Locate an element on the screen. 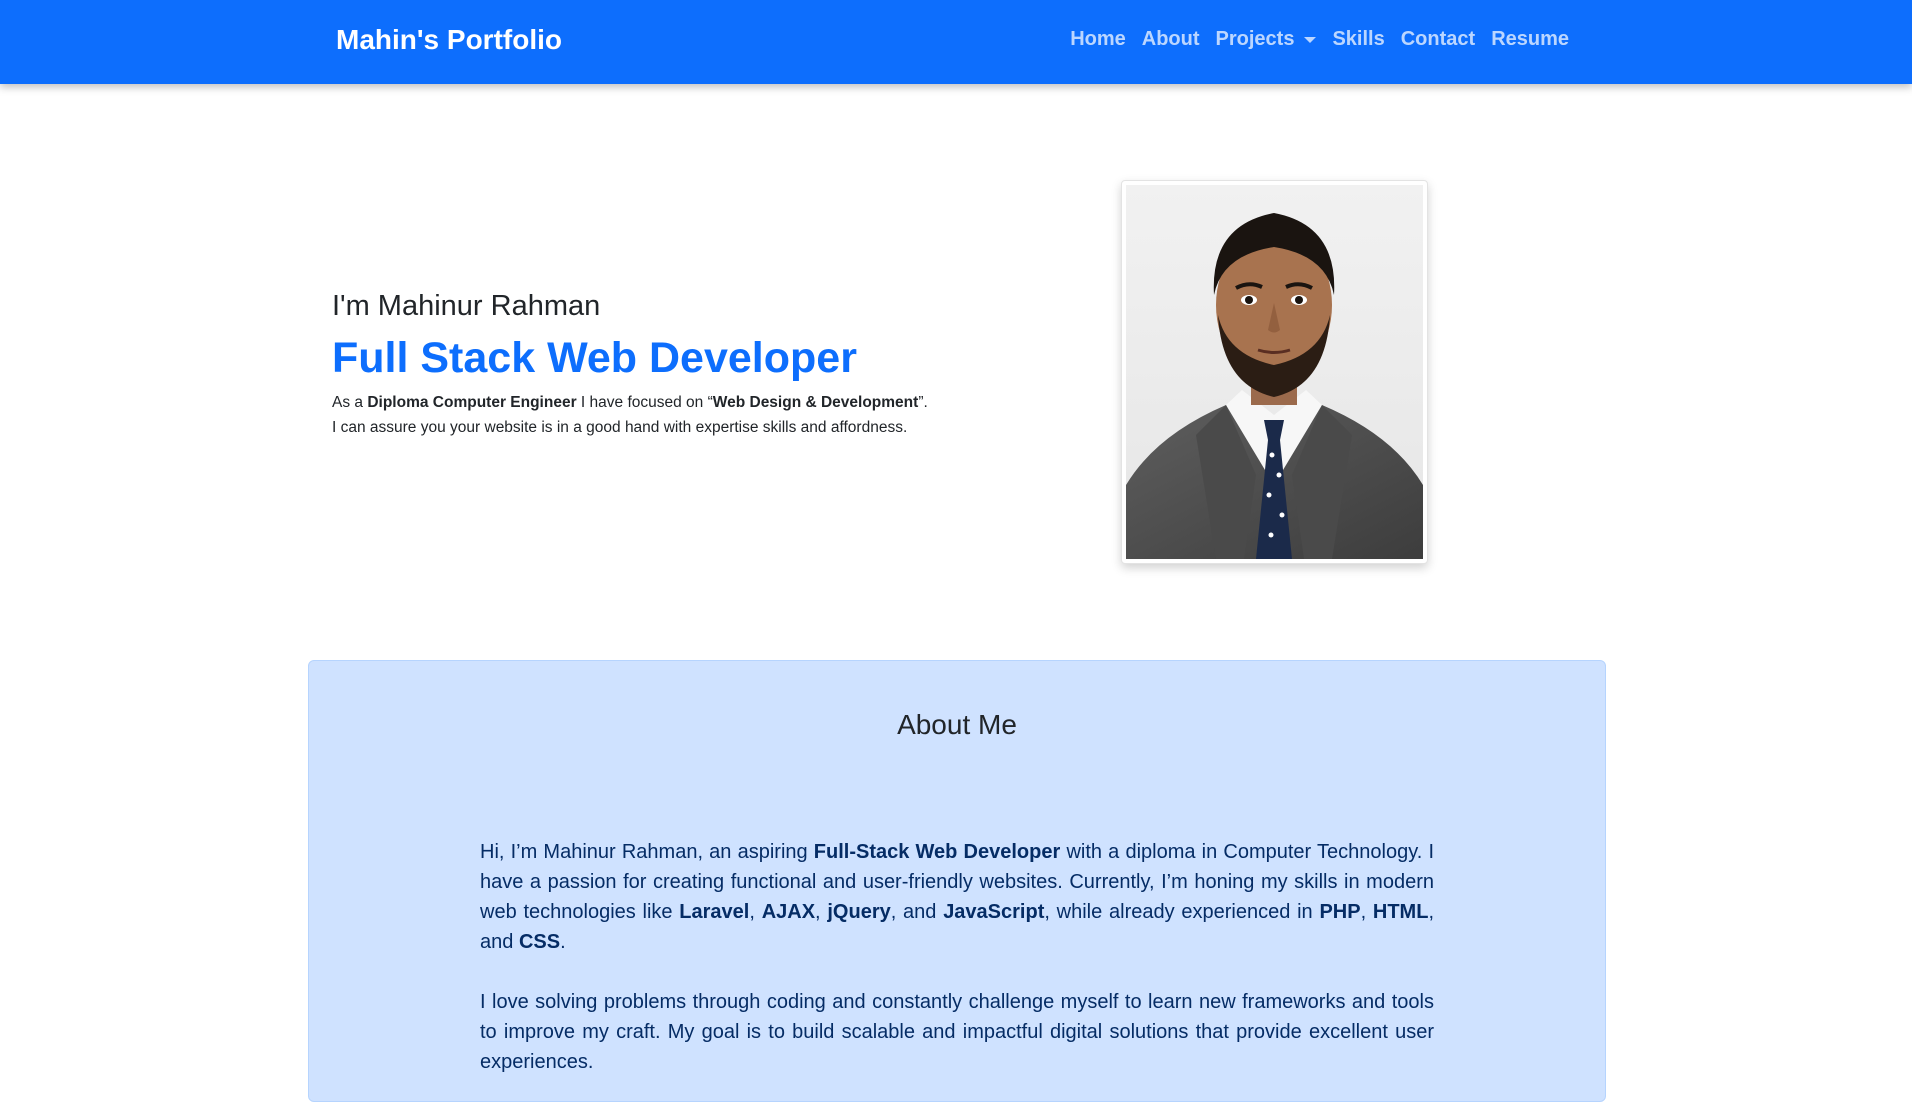 The width and height of the screenshot is (1912, 1107). bold-text: JavaScript is located at coordinates (994, 912).